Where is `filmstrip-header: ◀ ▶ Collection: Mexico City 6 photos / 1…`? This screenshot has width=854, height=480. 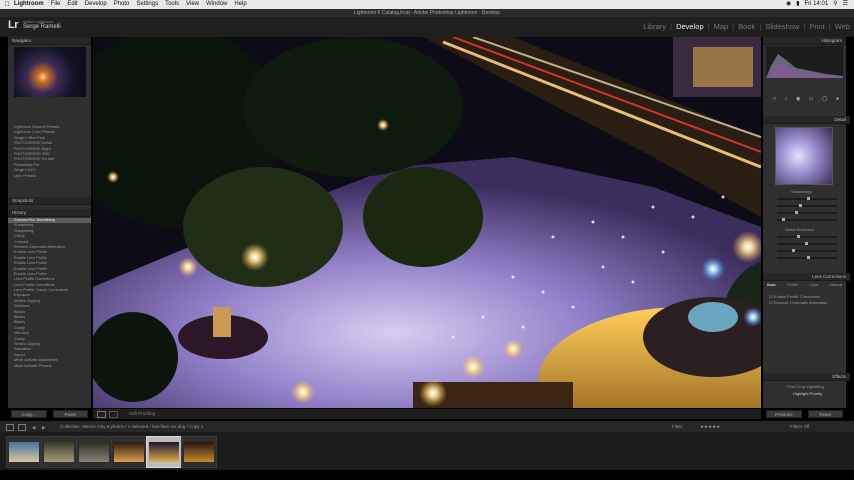
filmstrip-header: ◀ ▶ Collection: Mexico City 6 photos / 1… is located at coordinates (427, 426).